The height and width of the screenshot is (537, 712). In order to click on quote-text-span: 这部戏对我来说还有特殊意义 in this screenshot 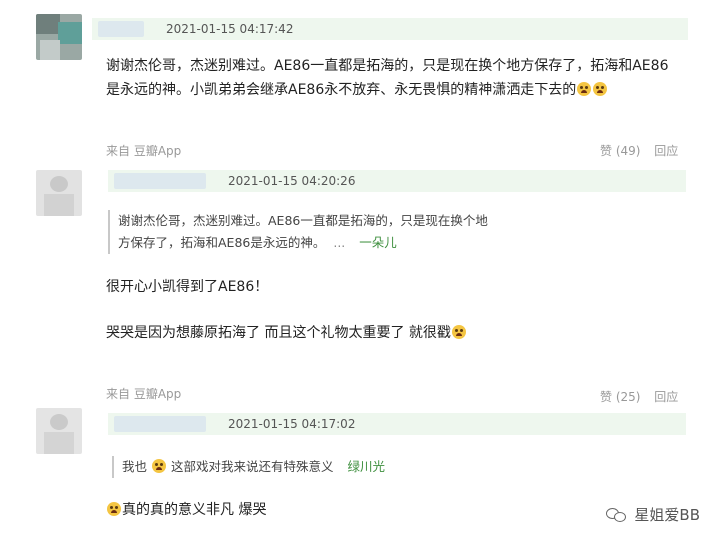, I will do `click(252, 466)`.